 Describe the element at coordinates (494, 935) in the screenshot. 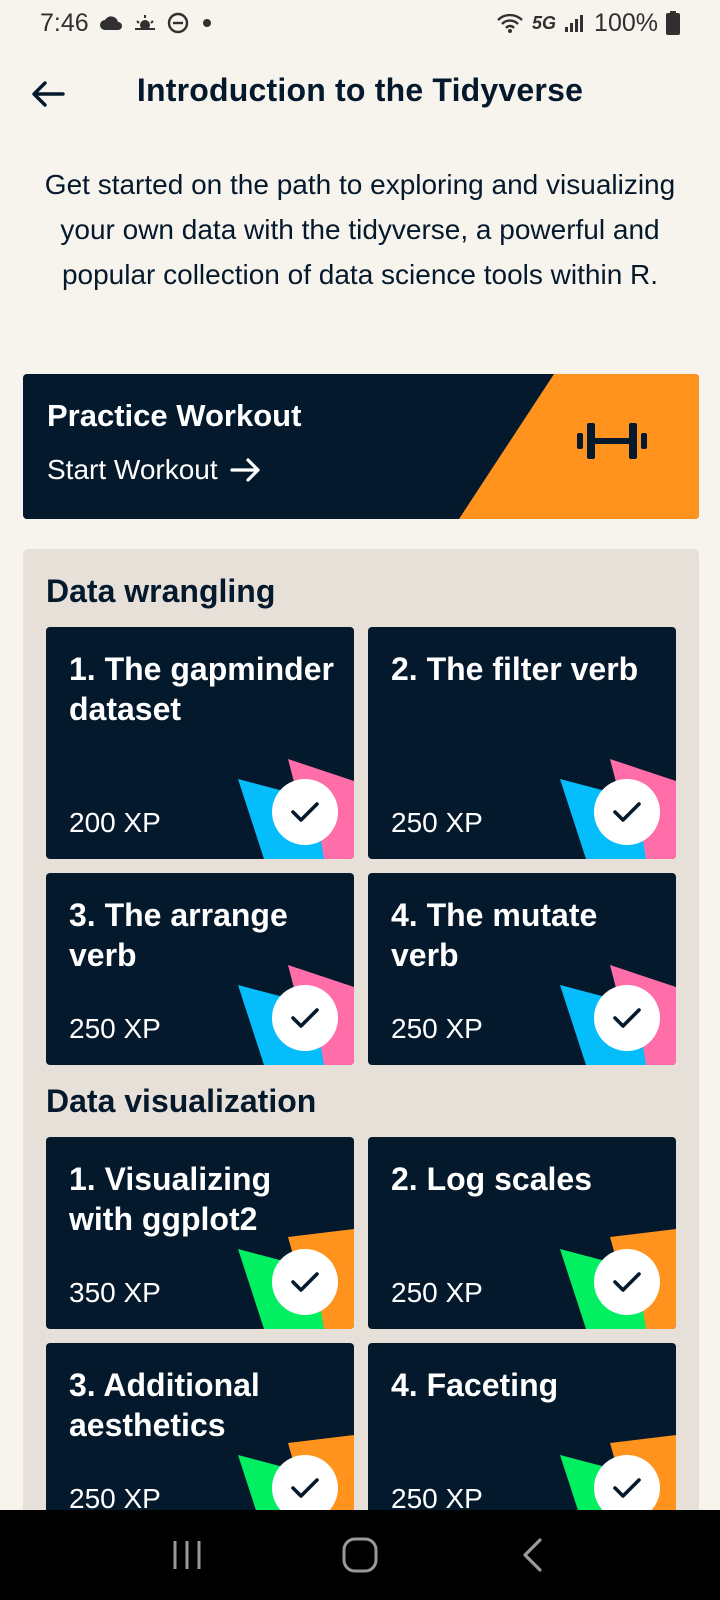

I see `lesson-title: 4. The mutate verb` at that location.